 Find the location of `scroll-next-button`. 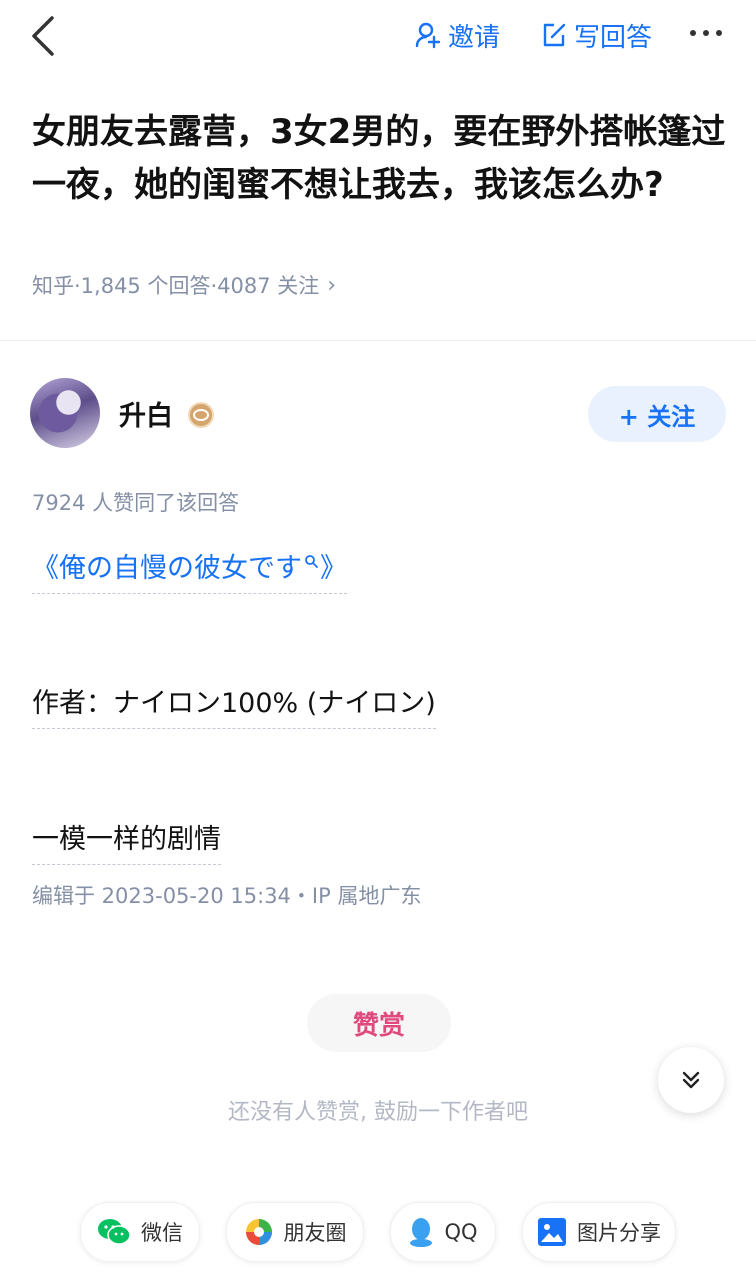

scroll-next-button is located at coordinates (691, 1080).